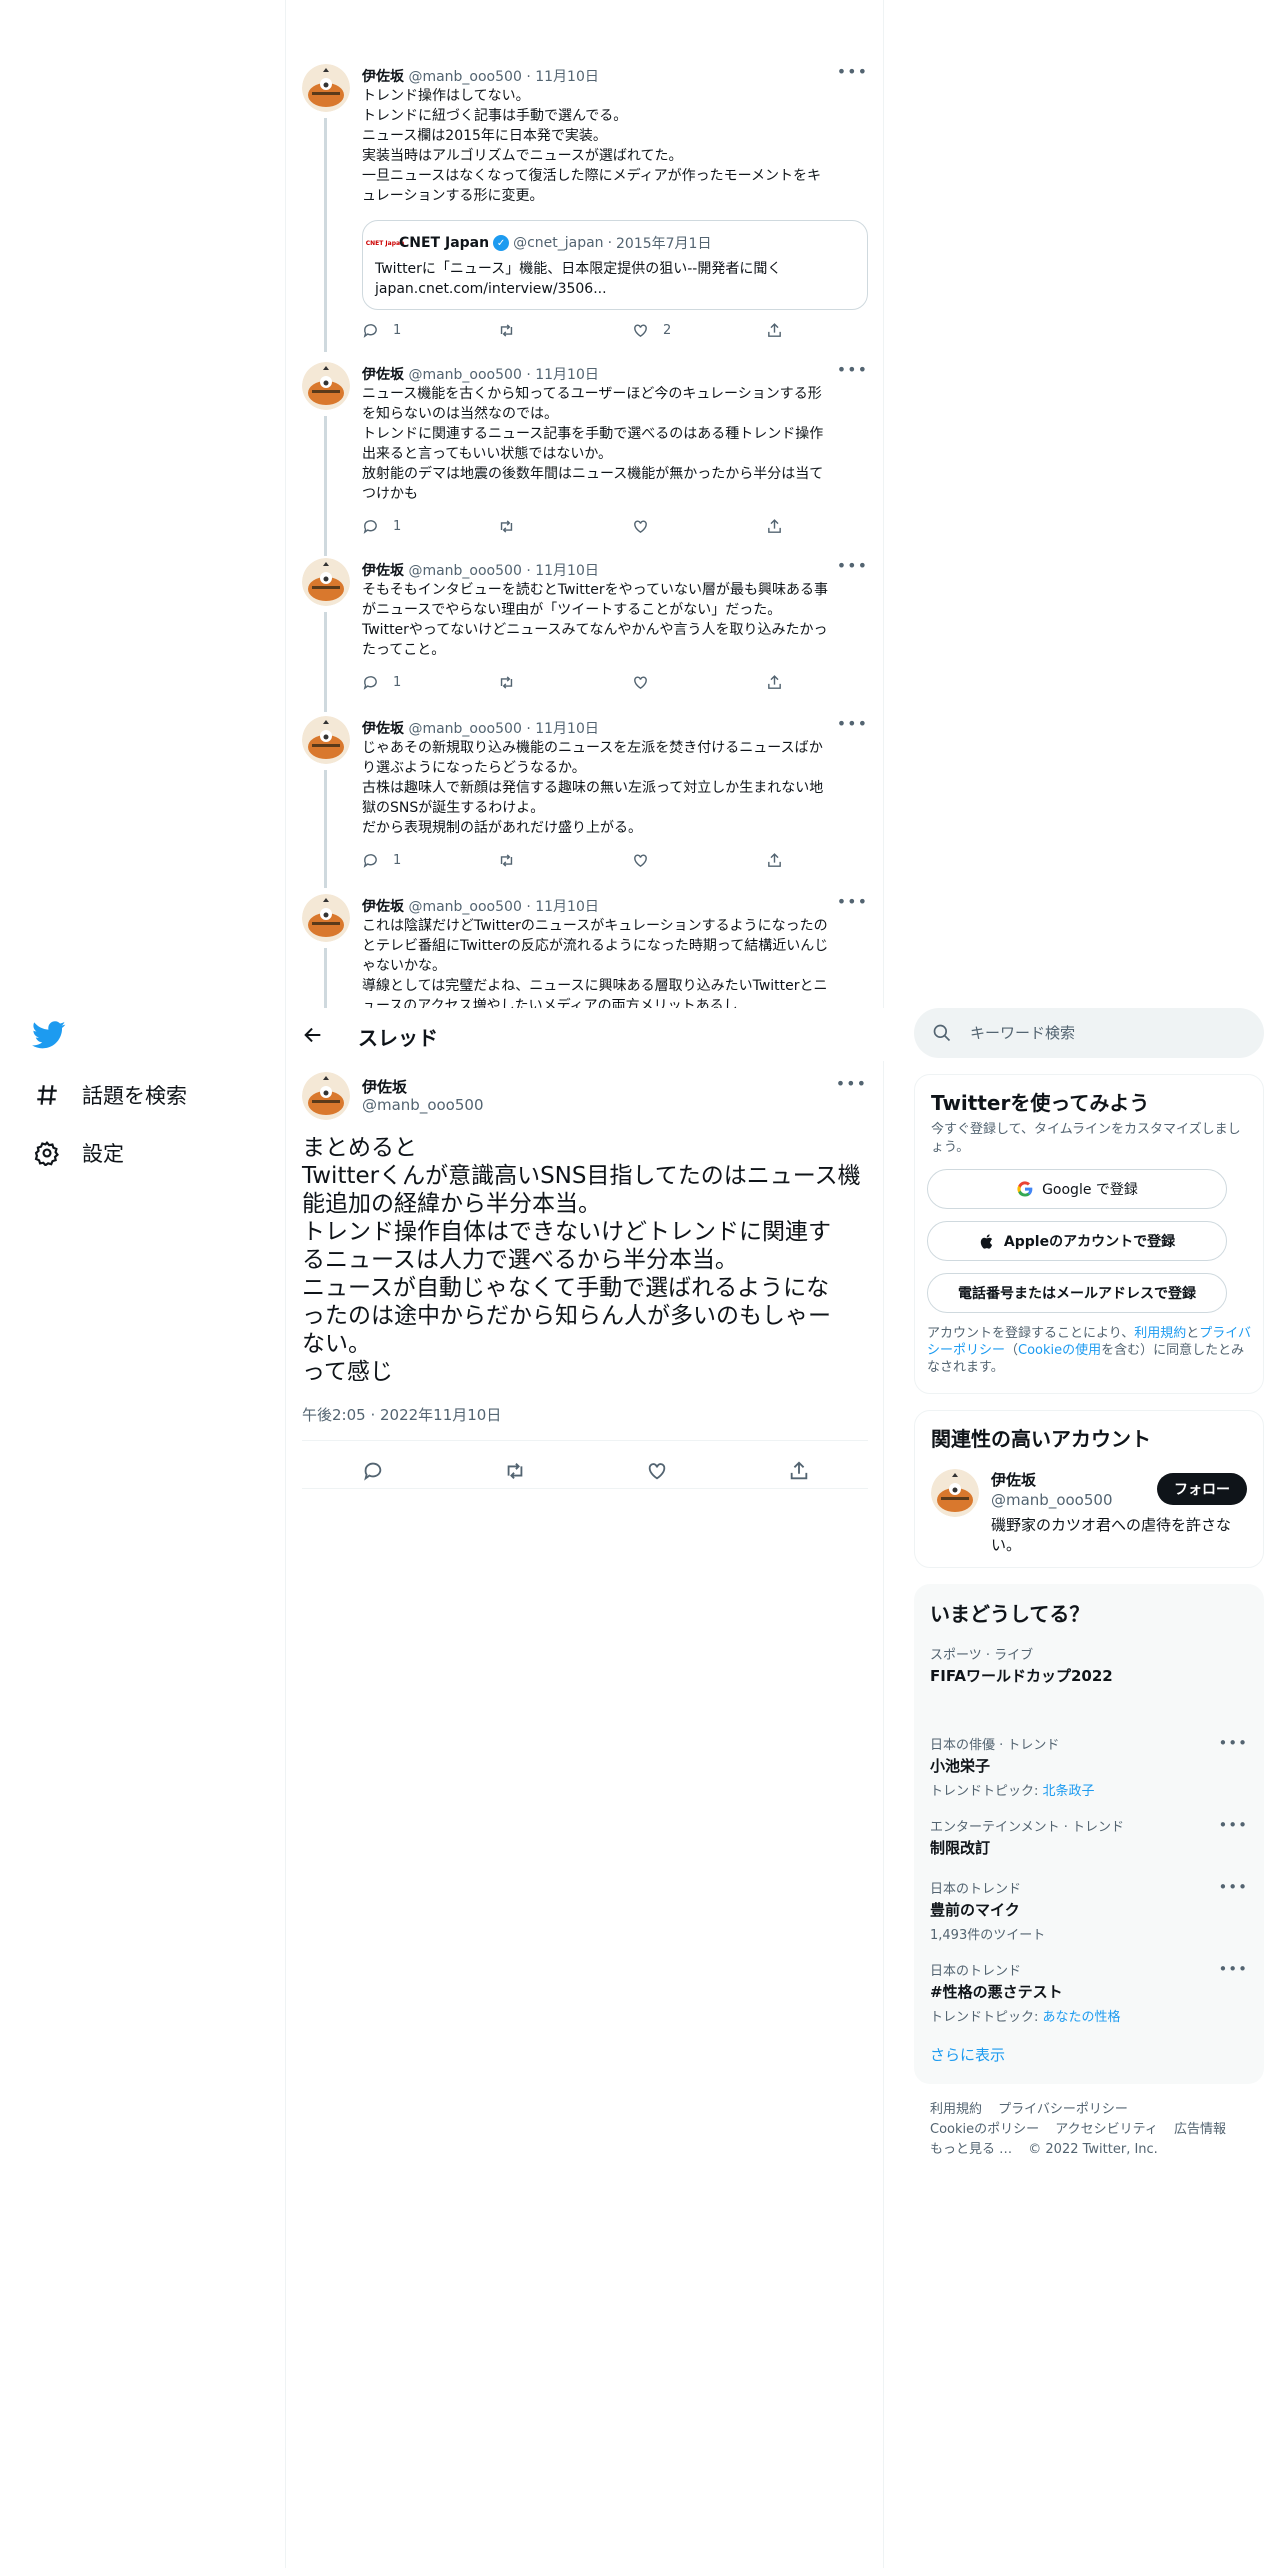 The height and width of the screenshot is (2568, 1284). What do you see at coordinates (1059, 1350) in the screenshot?
I see `cookie-link: Cookieの使用` at bounding box center [1059, 1350].